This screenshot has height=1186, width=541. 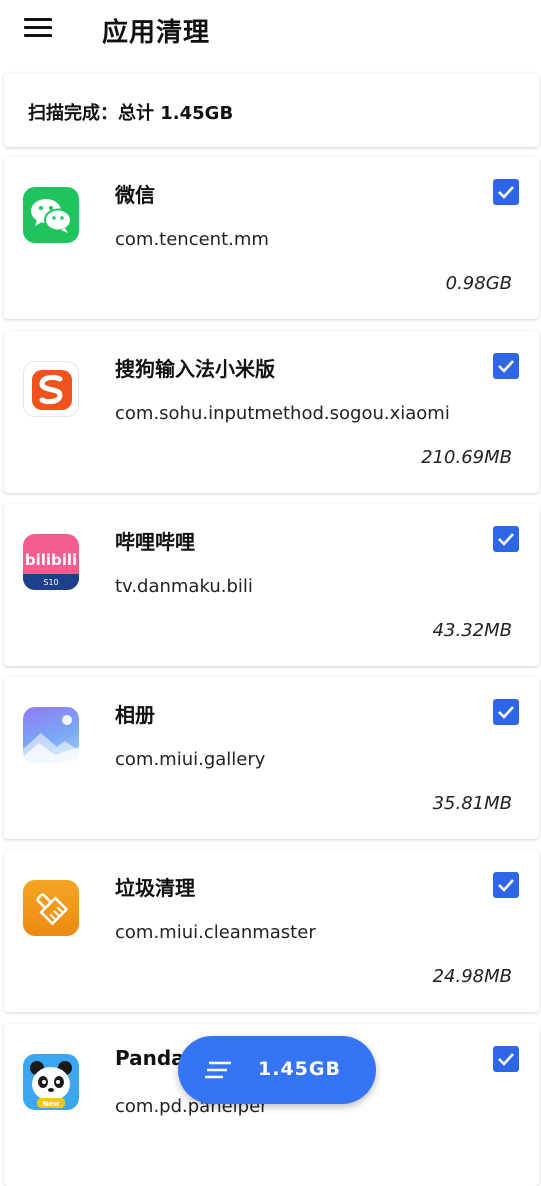 I want to click on clean-total-button: 1.45GB, so click(x=277, y=1070).